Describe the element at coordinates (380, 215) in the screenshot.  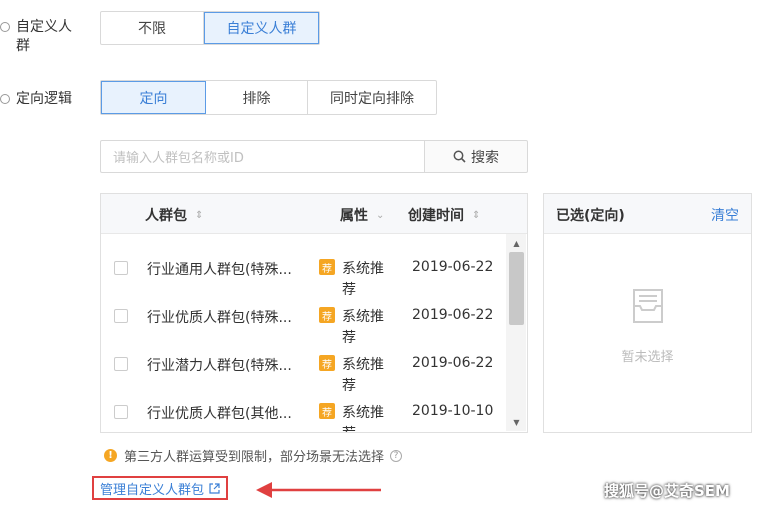
I see `chevron-down-icon: ⌄` at that location.